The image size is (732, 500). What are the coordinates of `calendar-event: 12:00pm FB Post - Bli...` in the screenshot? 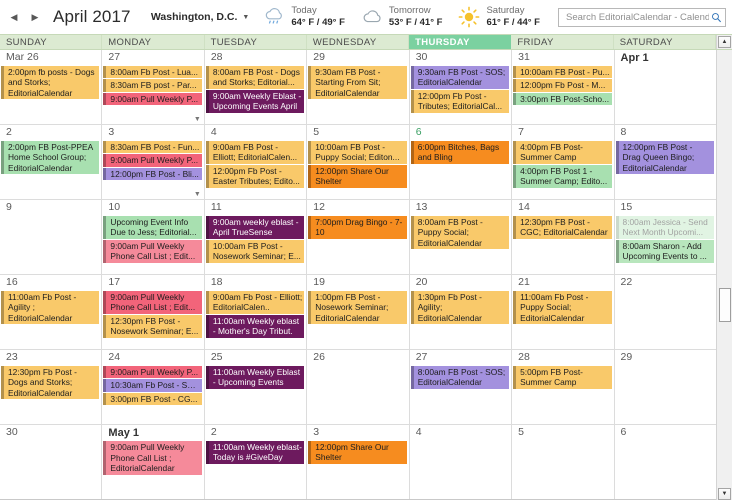 It's located at (152, 174).